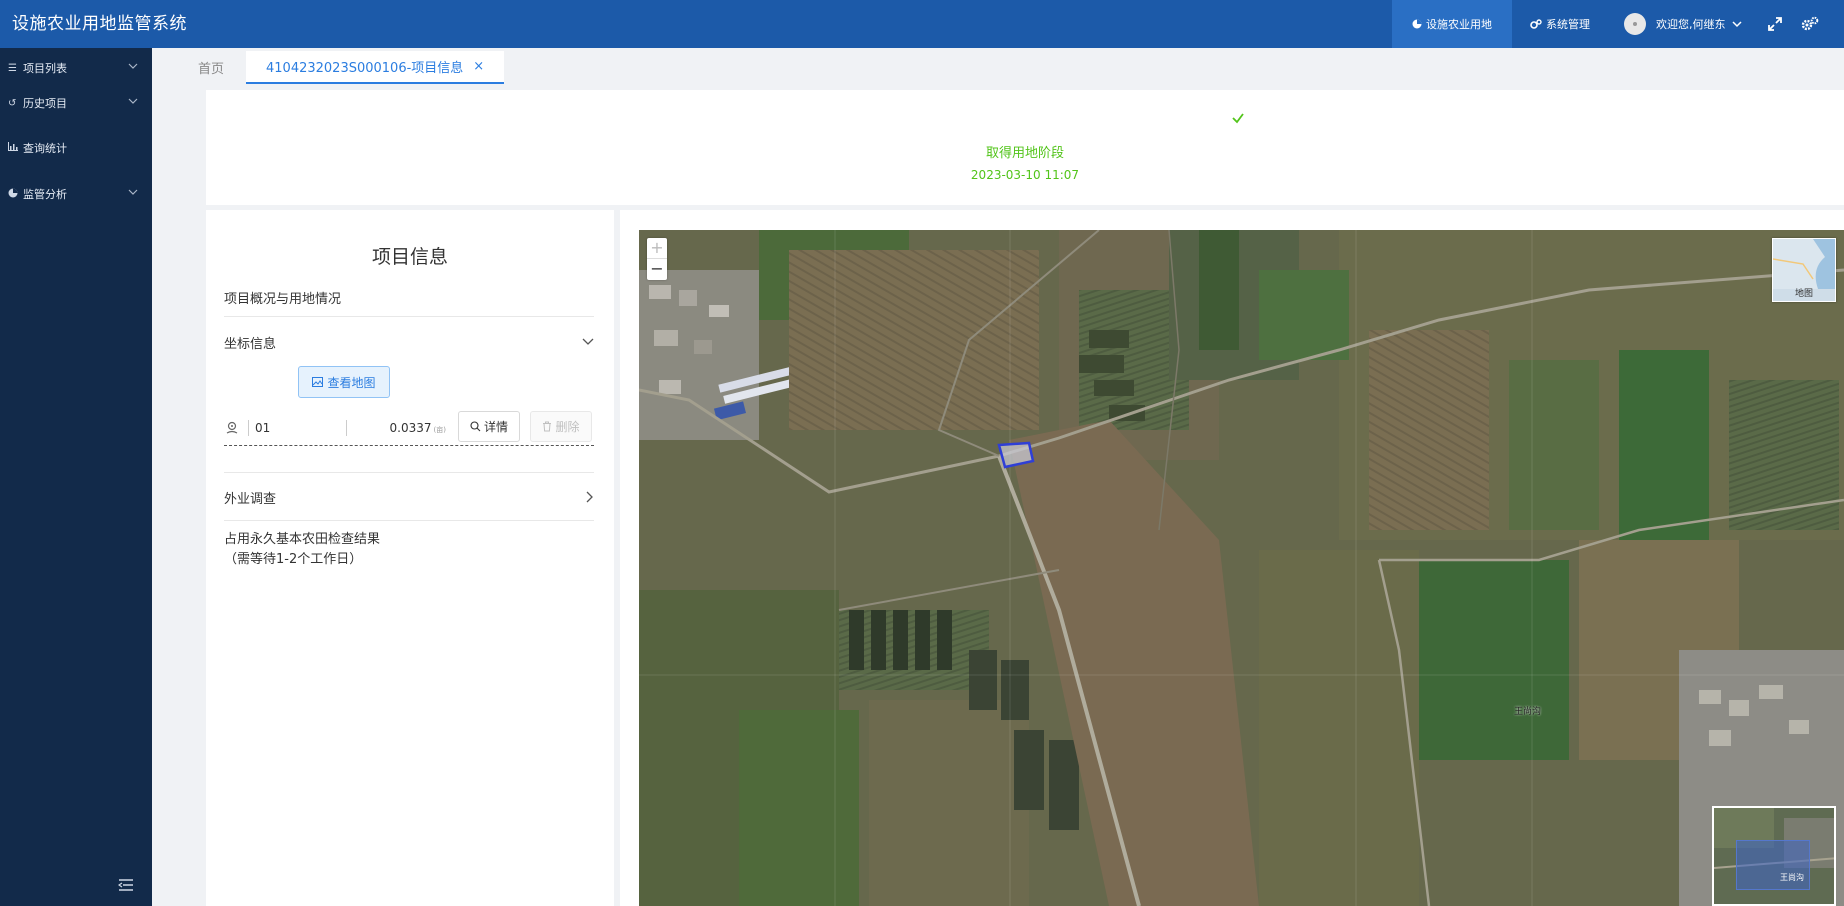 This screenshot has width=1844, height=906. What do you see at coordinates (45, 68) in the screenshot?
I see `sidebar-item-label: 项目列表` at bounding box center [45, 68].